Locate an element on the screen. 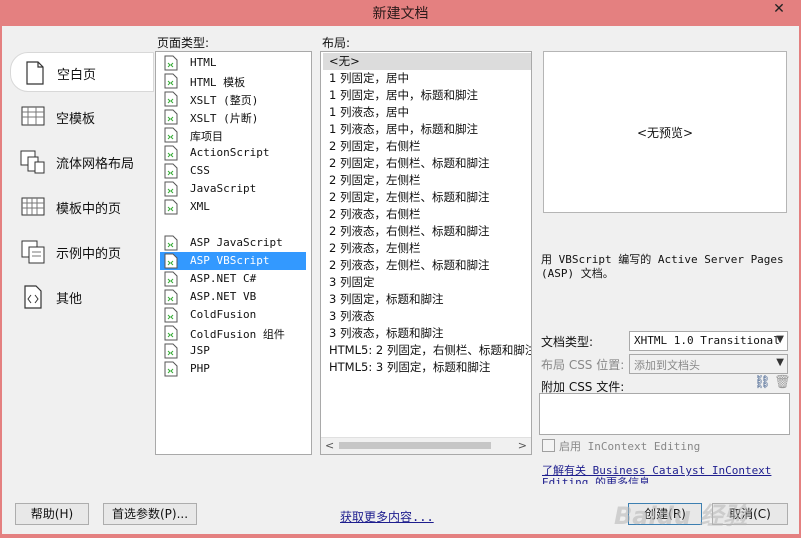 The image size is (801, 538). chevron-down-icon: ▼ is located at coordinates (780, 339).